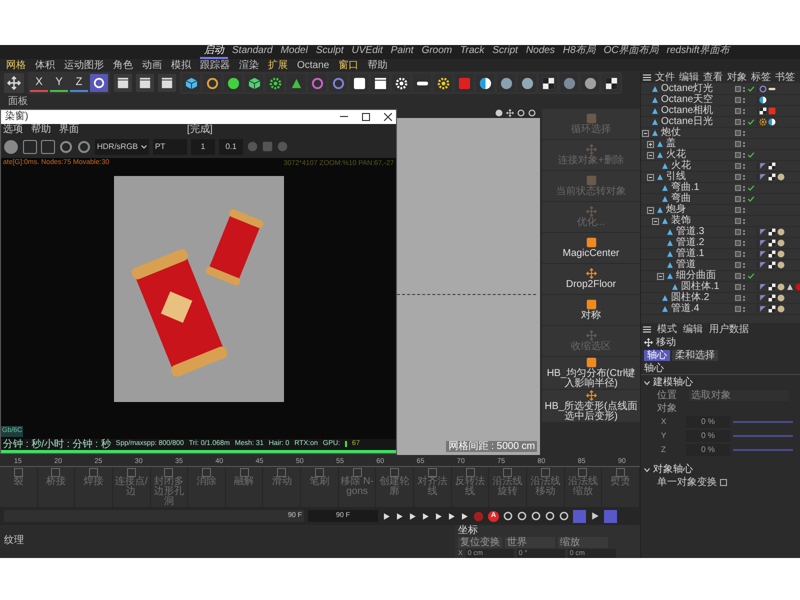  What do you see at coordinates (249, 65) in the screenshot?
I see `menu-item: 渲染` at bounding box center [249, 65].